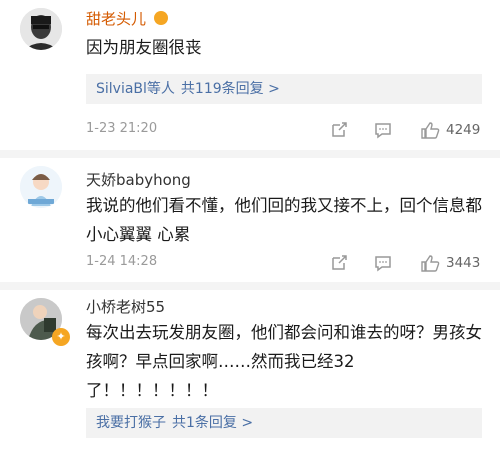  Describe the element at coordinates (284, 263) in the screenshot. I see `comment-meta: 1-24 14:28 3443` at that location.